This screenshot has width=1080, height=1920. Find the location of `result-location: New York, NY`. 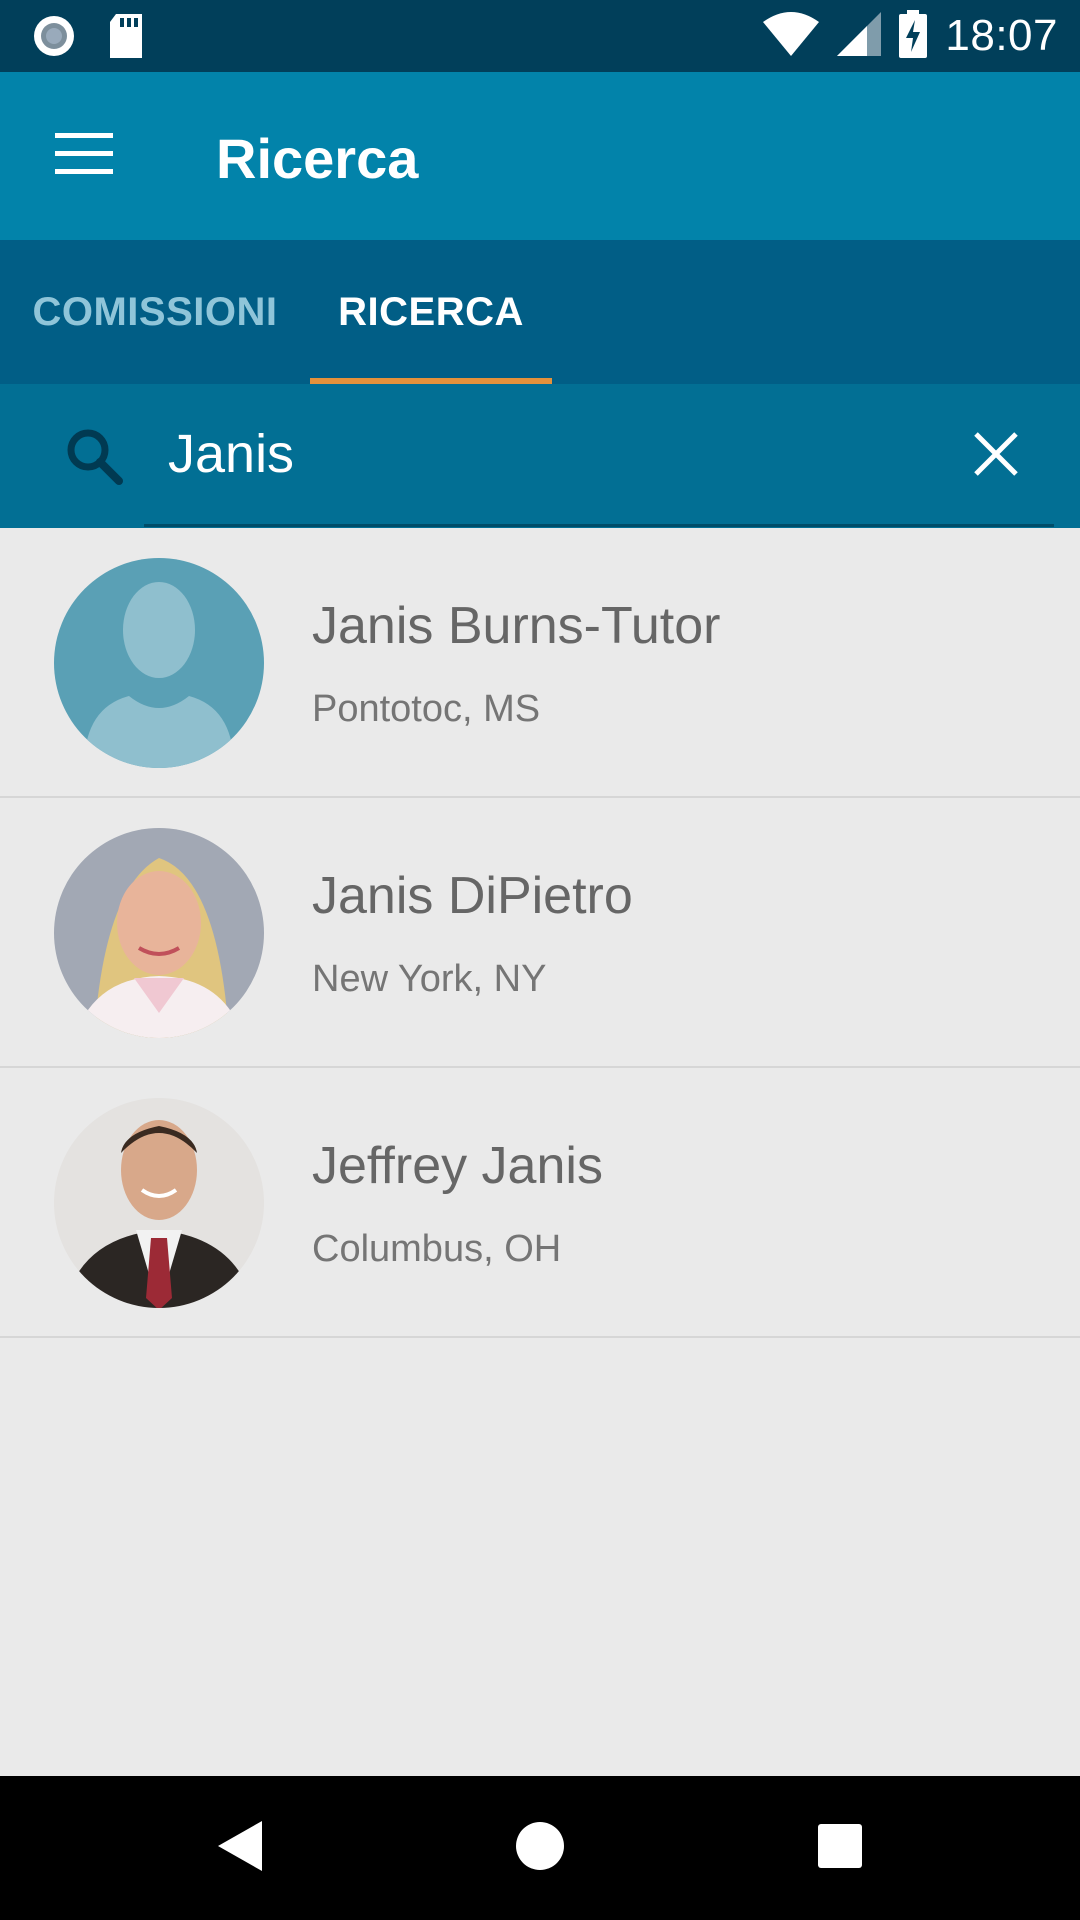

result-location: New York, NY is located at coordinates (429, 979).